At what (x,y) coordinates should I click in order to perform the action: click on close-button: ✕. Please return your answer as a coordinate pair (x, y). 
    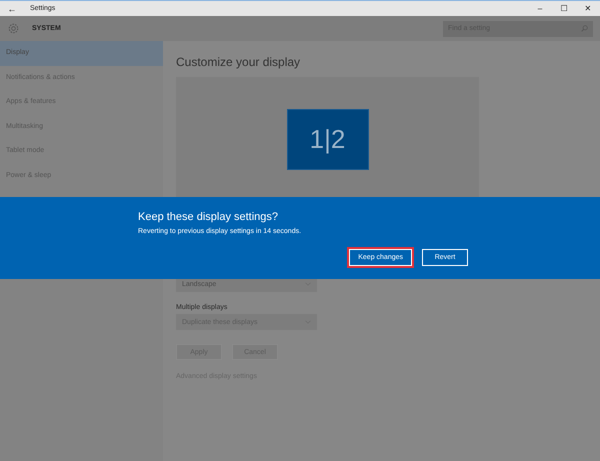
    Looking at the image, I should click on (588, 8).